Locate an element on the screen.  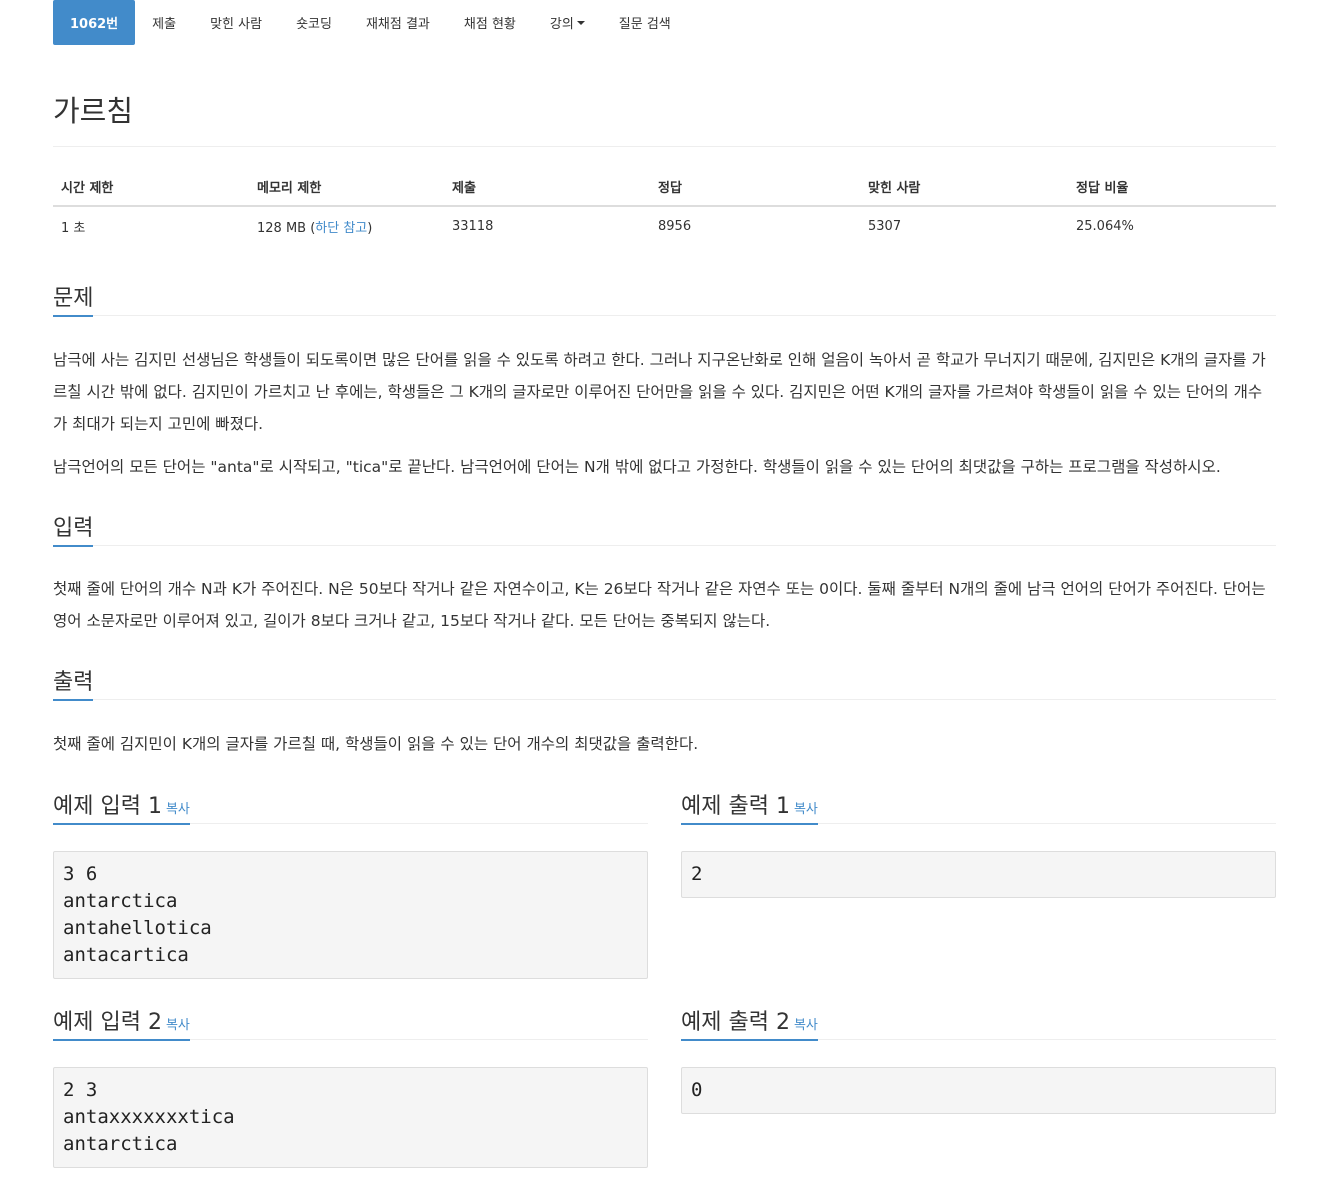
solvers-value: 5307 is located at coordinates (885, 226).